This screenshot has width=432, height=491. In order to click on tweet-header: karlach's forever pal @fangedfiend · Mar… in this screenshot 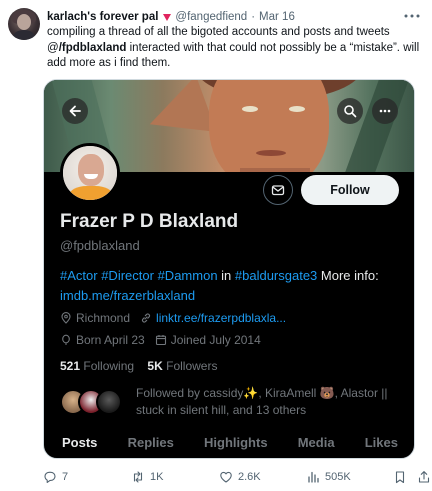, I will do `click(171, 17)`.